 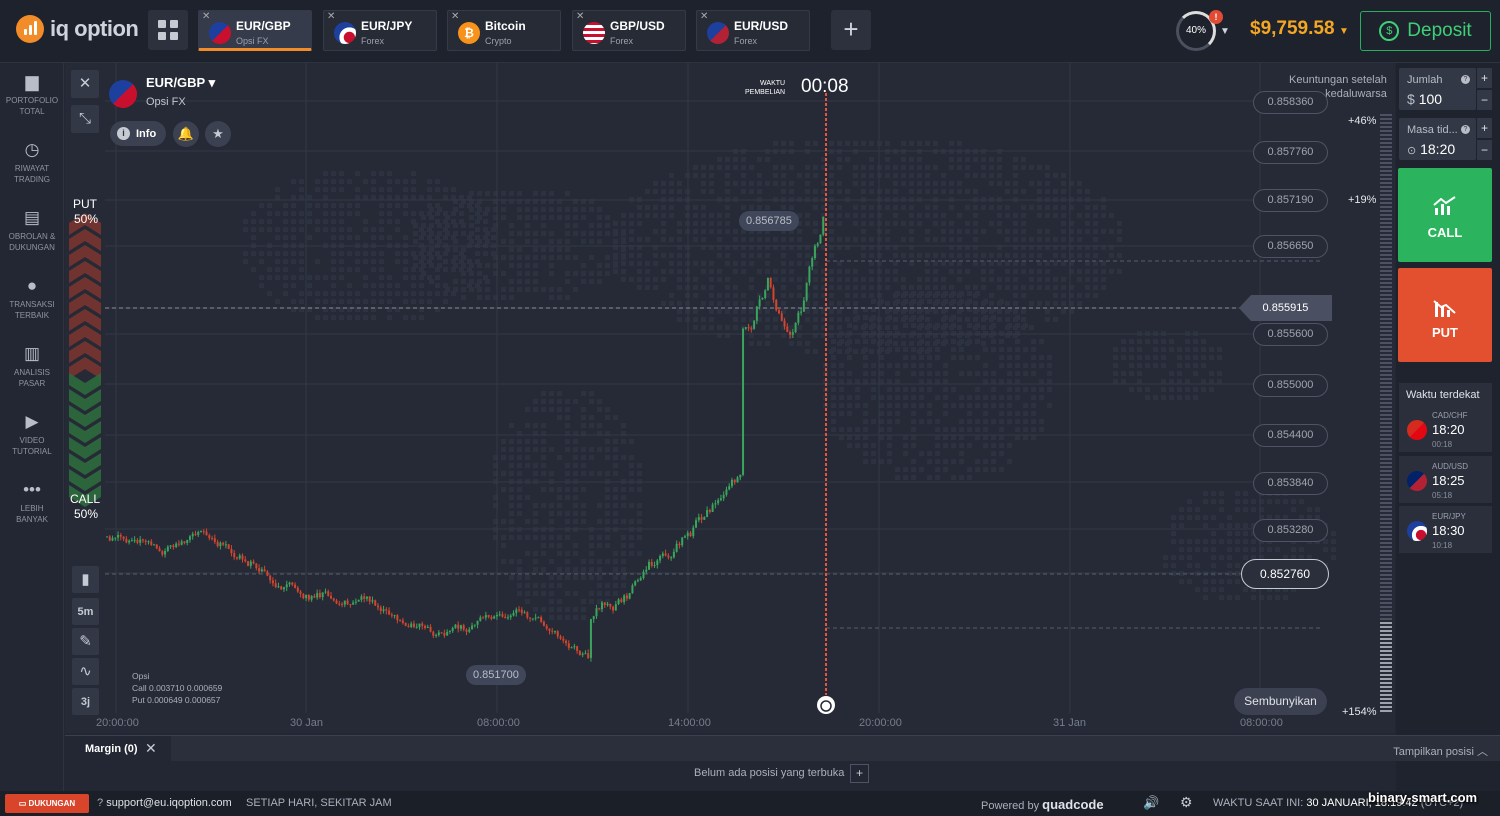 I want to click on sidebar-label: TERBAIK, so click(x=32, y=315).